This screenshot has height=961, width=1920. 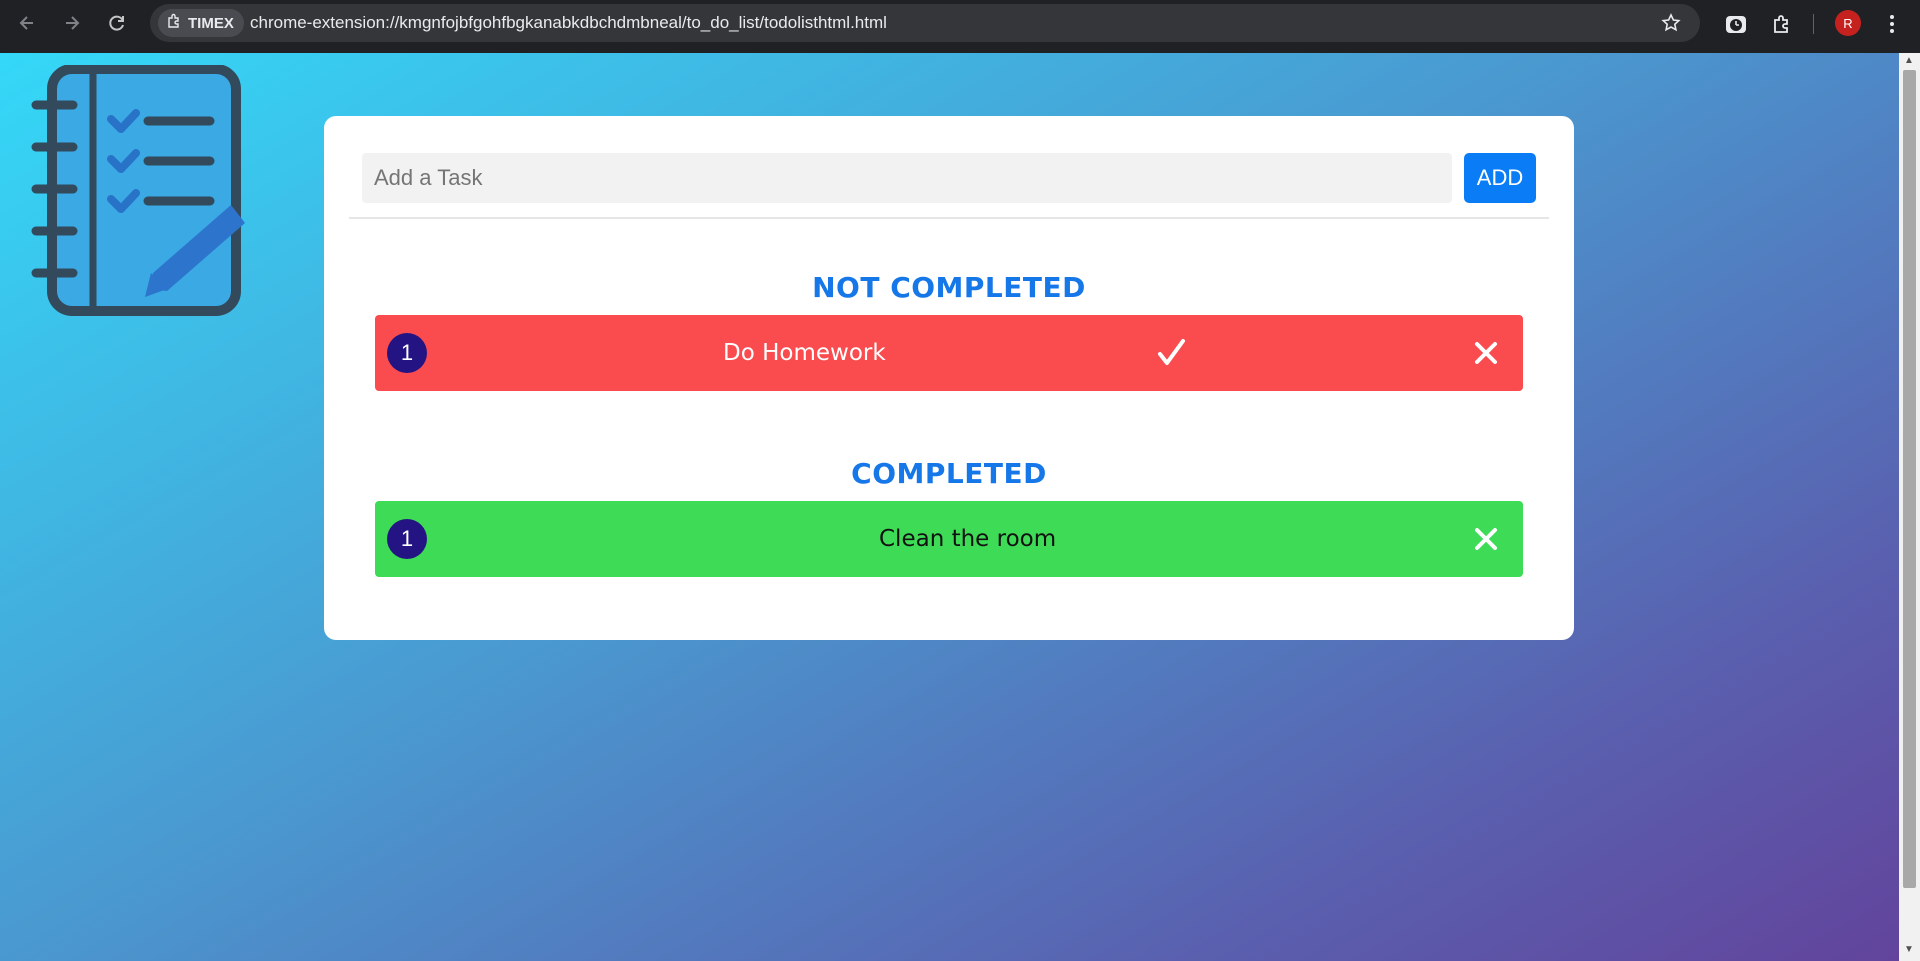 What do you see at coordinates (27, 23) in the screenshot?
I see `back-icon` at bounding box center [27, 23].